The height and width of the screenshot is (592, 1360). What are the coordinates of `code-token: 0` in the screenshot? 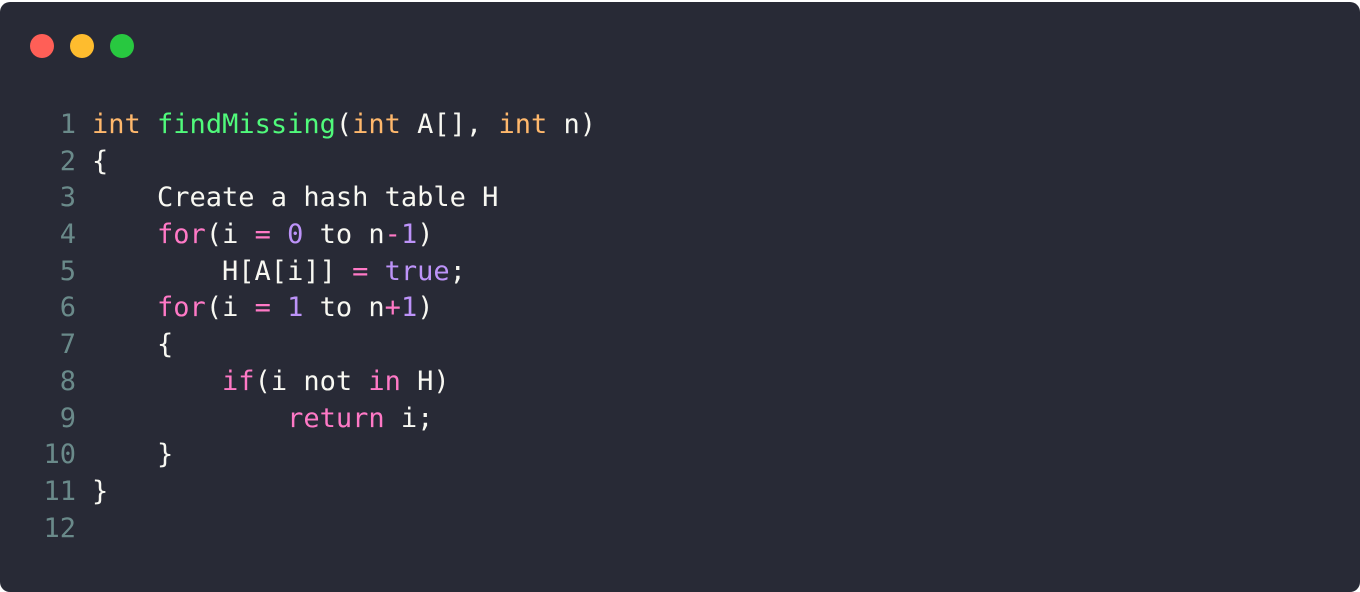 It's located at (295, 235).